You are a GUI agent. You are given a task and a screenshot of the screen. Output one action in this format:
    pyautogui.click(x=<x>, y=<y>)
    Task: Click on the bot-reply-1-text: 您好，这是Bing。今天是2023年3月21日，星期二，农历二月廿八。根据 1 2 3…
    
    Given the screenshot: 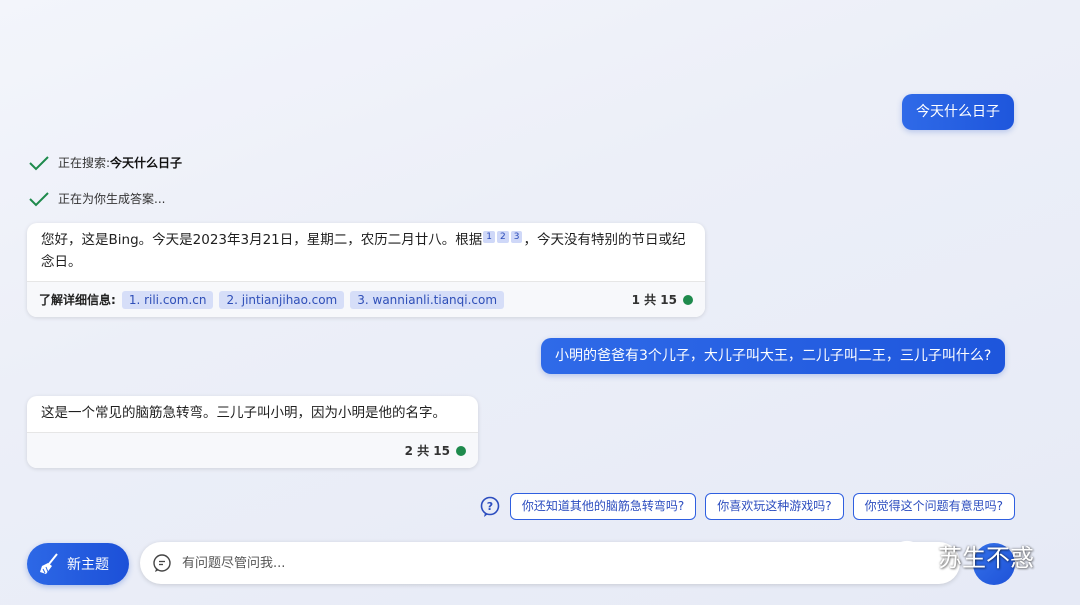 What is the action you would take?
    pyautogui.click(x=366, y=252)
    